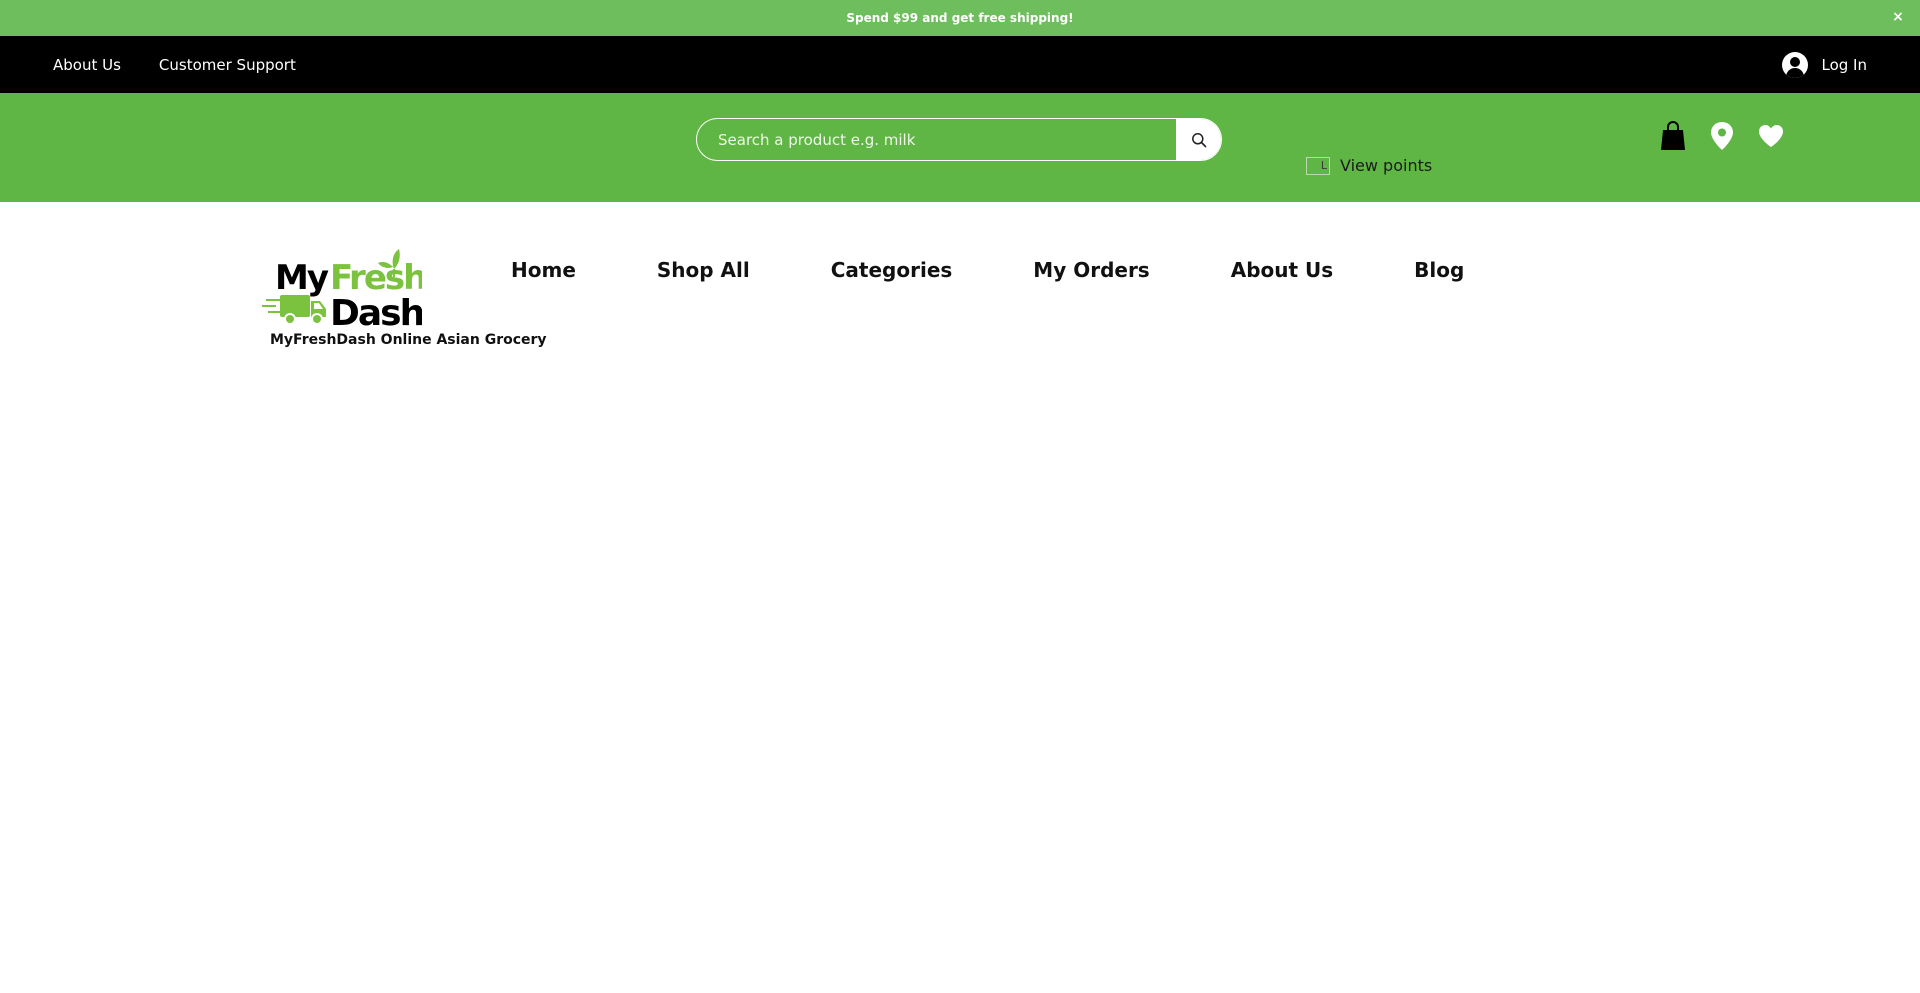 This screenshot has height=993, width=1920. I want to click on broken-image-icon: L, so click(1318, 165).